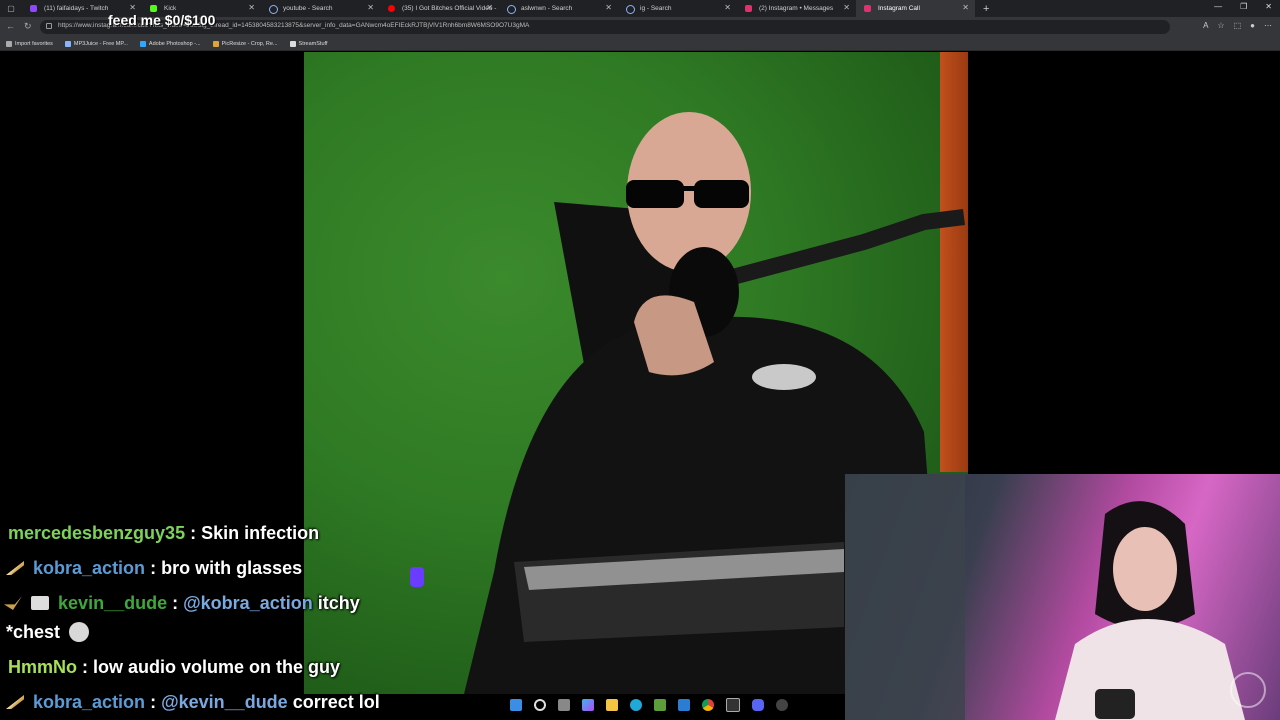 The width and height of the screenshot is (1280, 720). What do you see at coordinates (612, 705) in the screenshot?
I see `file-explorer-icon` at bounding box center [612, 705].